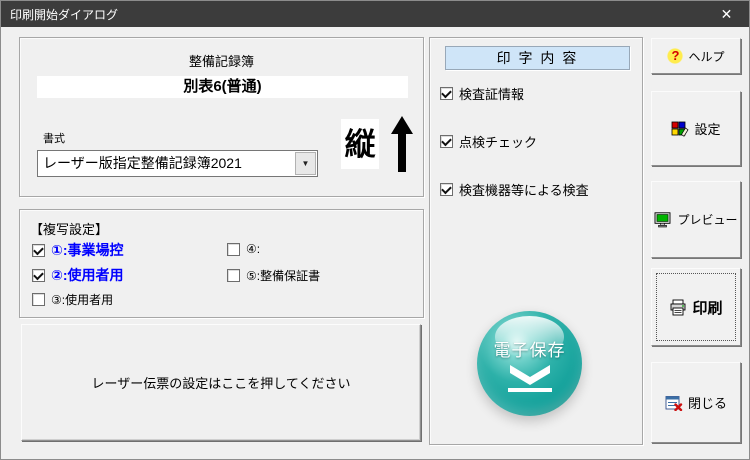 This screenshot has width=750, height=460. I want to click on title-bar: 印刷開始ダイアログ ✕, so click(375, 14).